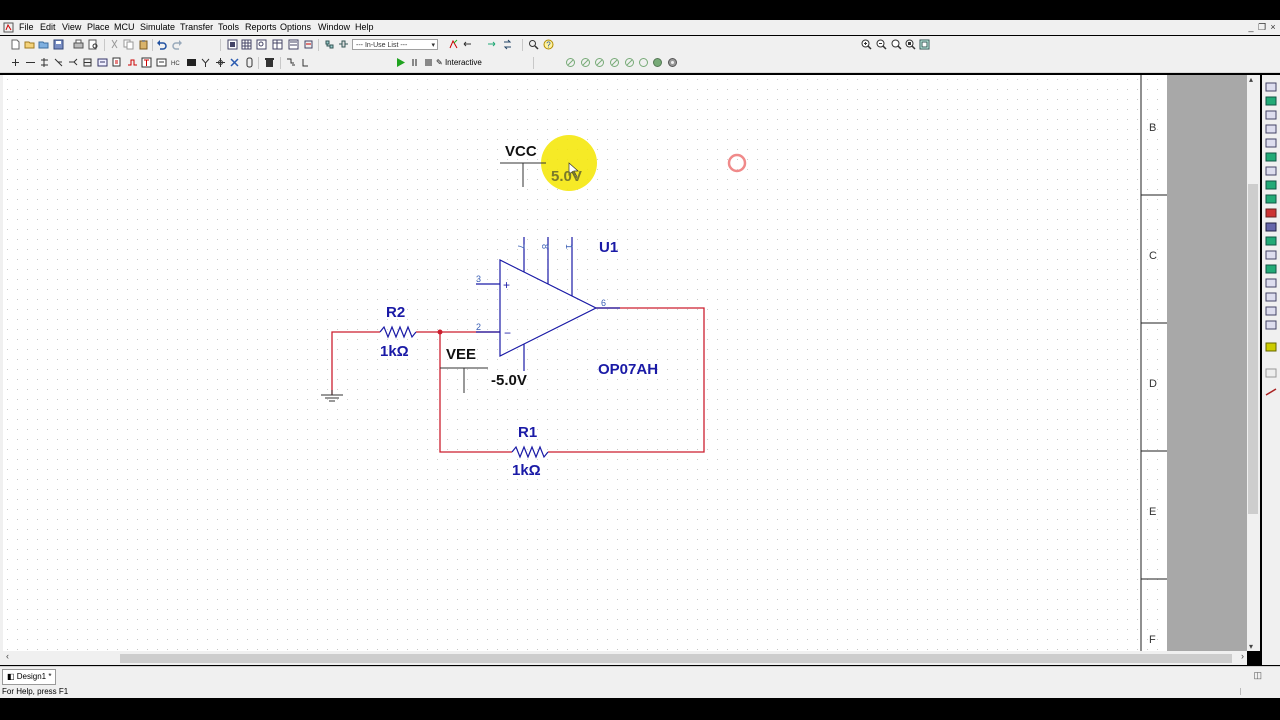 This screenshot has height=720, width=1280. What do you see at coordinates (15, 62) in the screenshot?
I see `place-junction-icon` at bounding box center [15, 62].